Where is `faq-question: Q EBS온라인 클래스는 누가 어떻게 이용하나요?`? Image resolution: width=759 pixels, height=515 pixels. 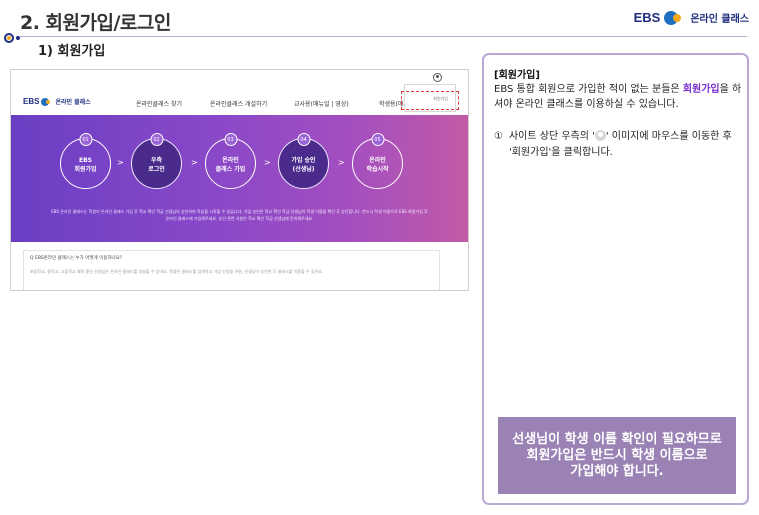 faq-question: Q EBS온라인 클래스는 누가 어떻게 이용하나요? is located at coordinates (231, 258).